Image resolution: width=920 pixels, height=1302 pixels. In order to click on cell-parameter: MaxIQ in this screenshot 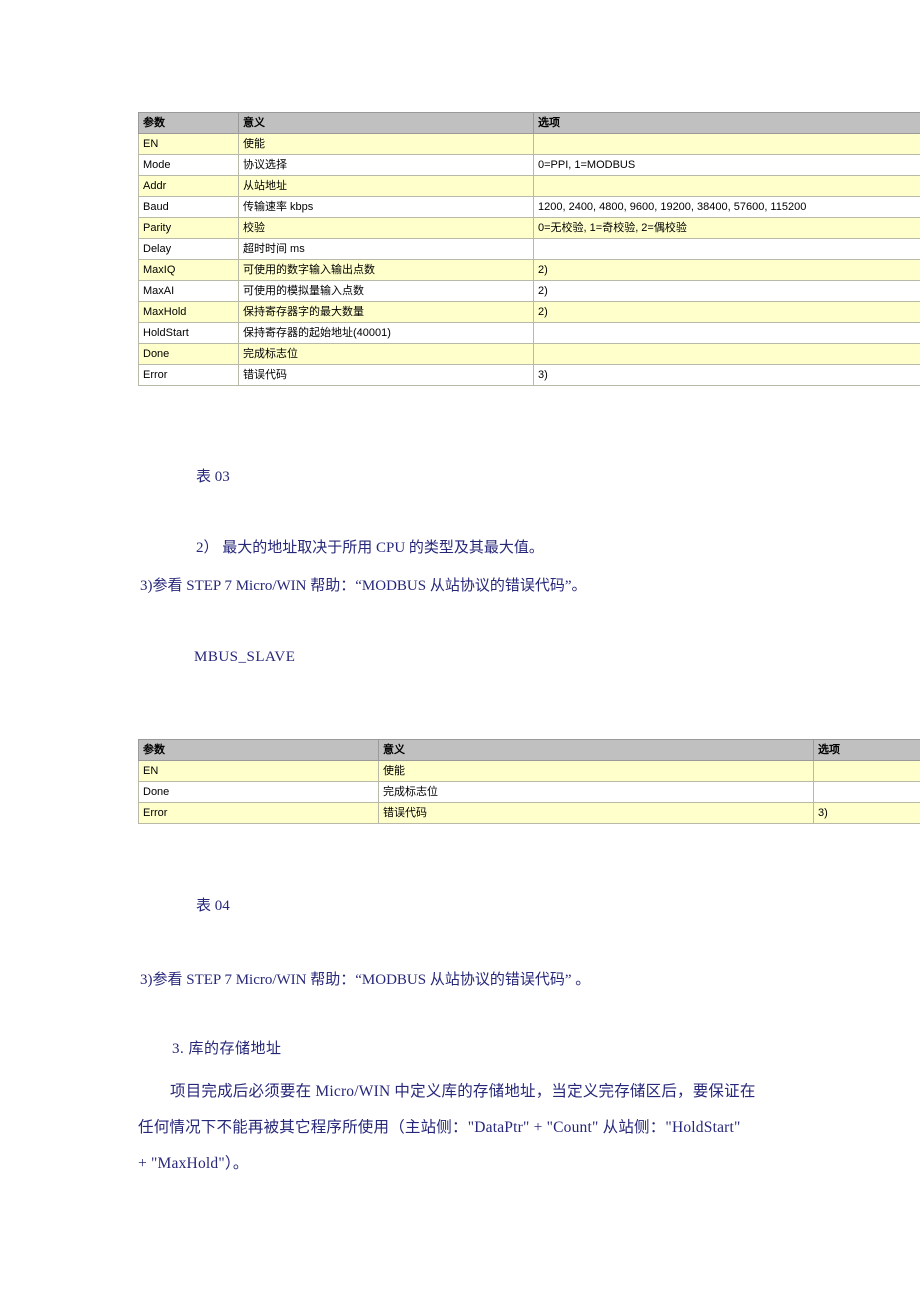, I will do `click(188, 270)`.